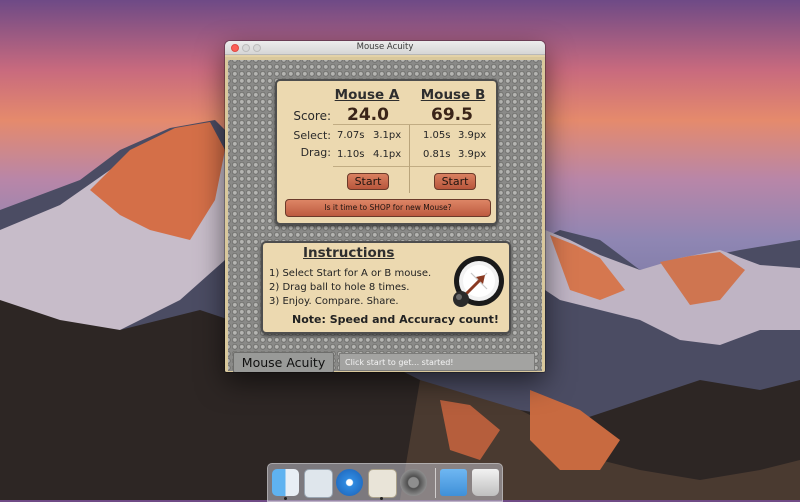 Image resolution: width=800 pixels, height=502 pixels. What do you see at coordinates (368, 115) in the screenshot?
I see `mouse-a-score: 24.0` at bounding box center [368, 115].